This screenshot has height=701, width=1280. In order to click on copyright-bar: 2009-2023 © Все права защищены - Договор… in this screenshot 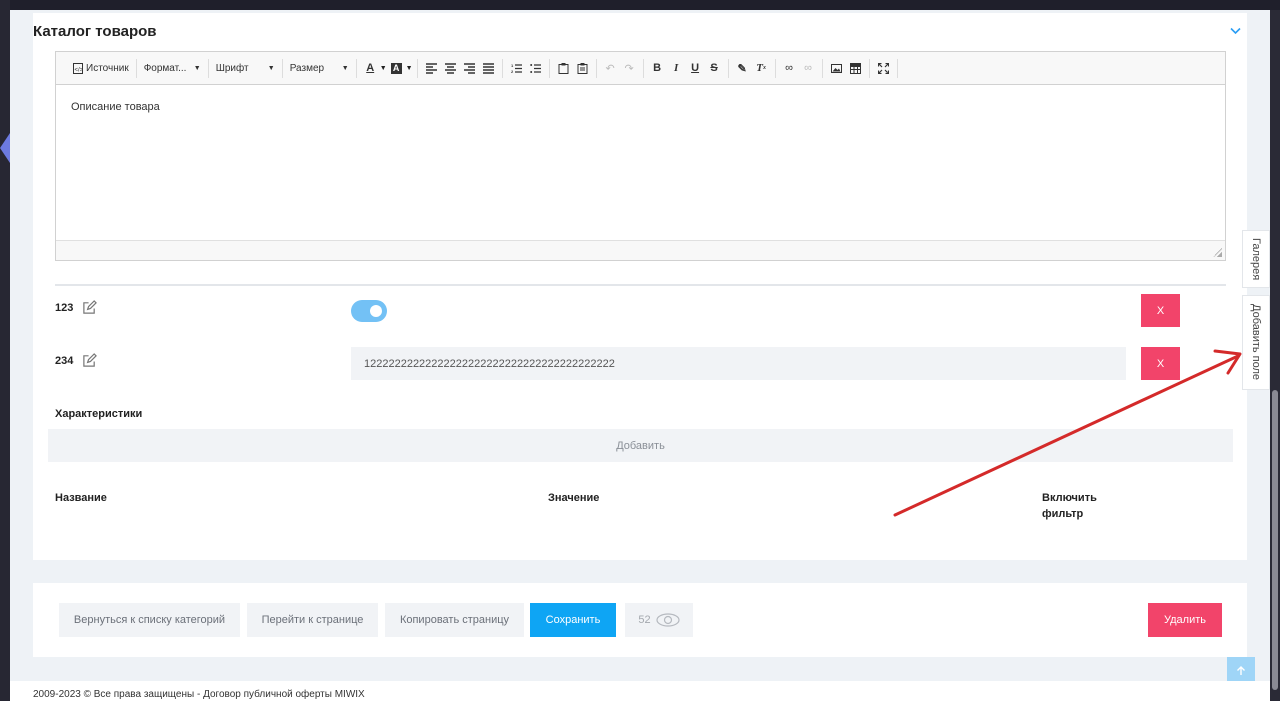, I will do `click(640, 691)`.